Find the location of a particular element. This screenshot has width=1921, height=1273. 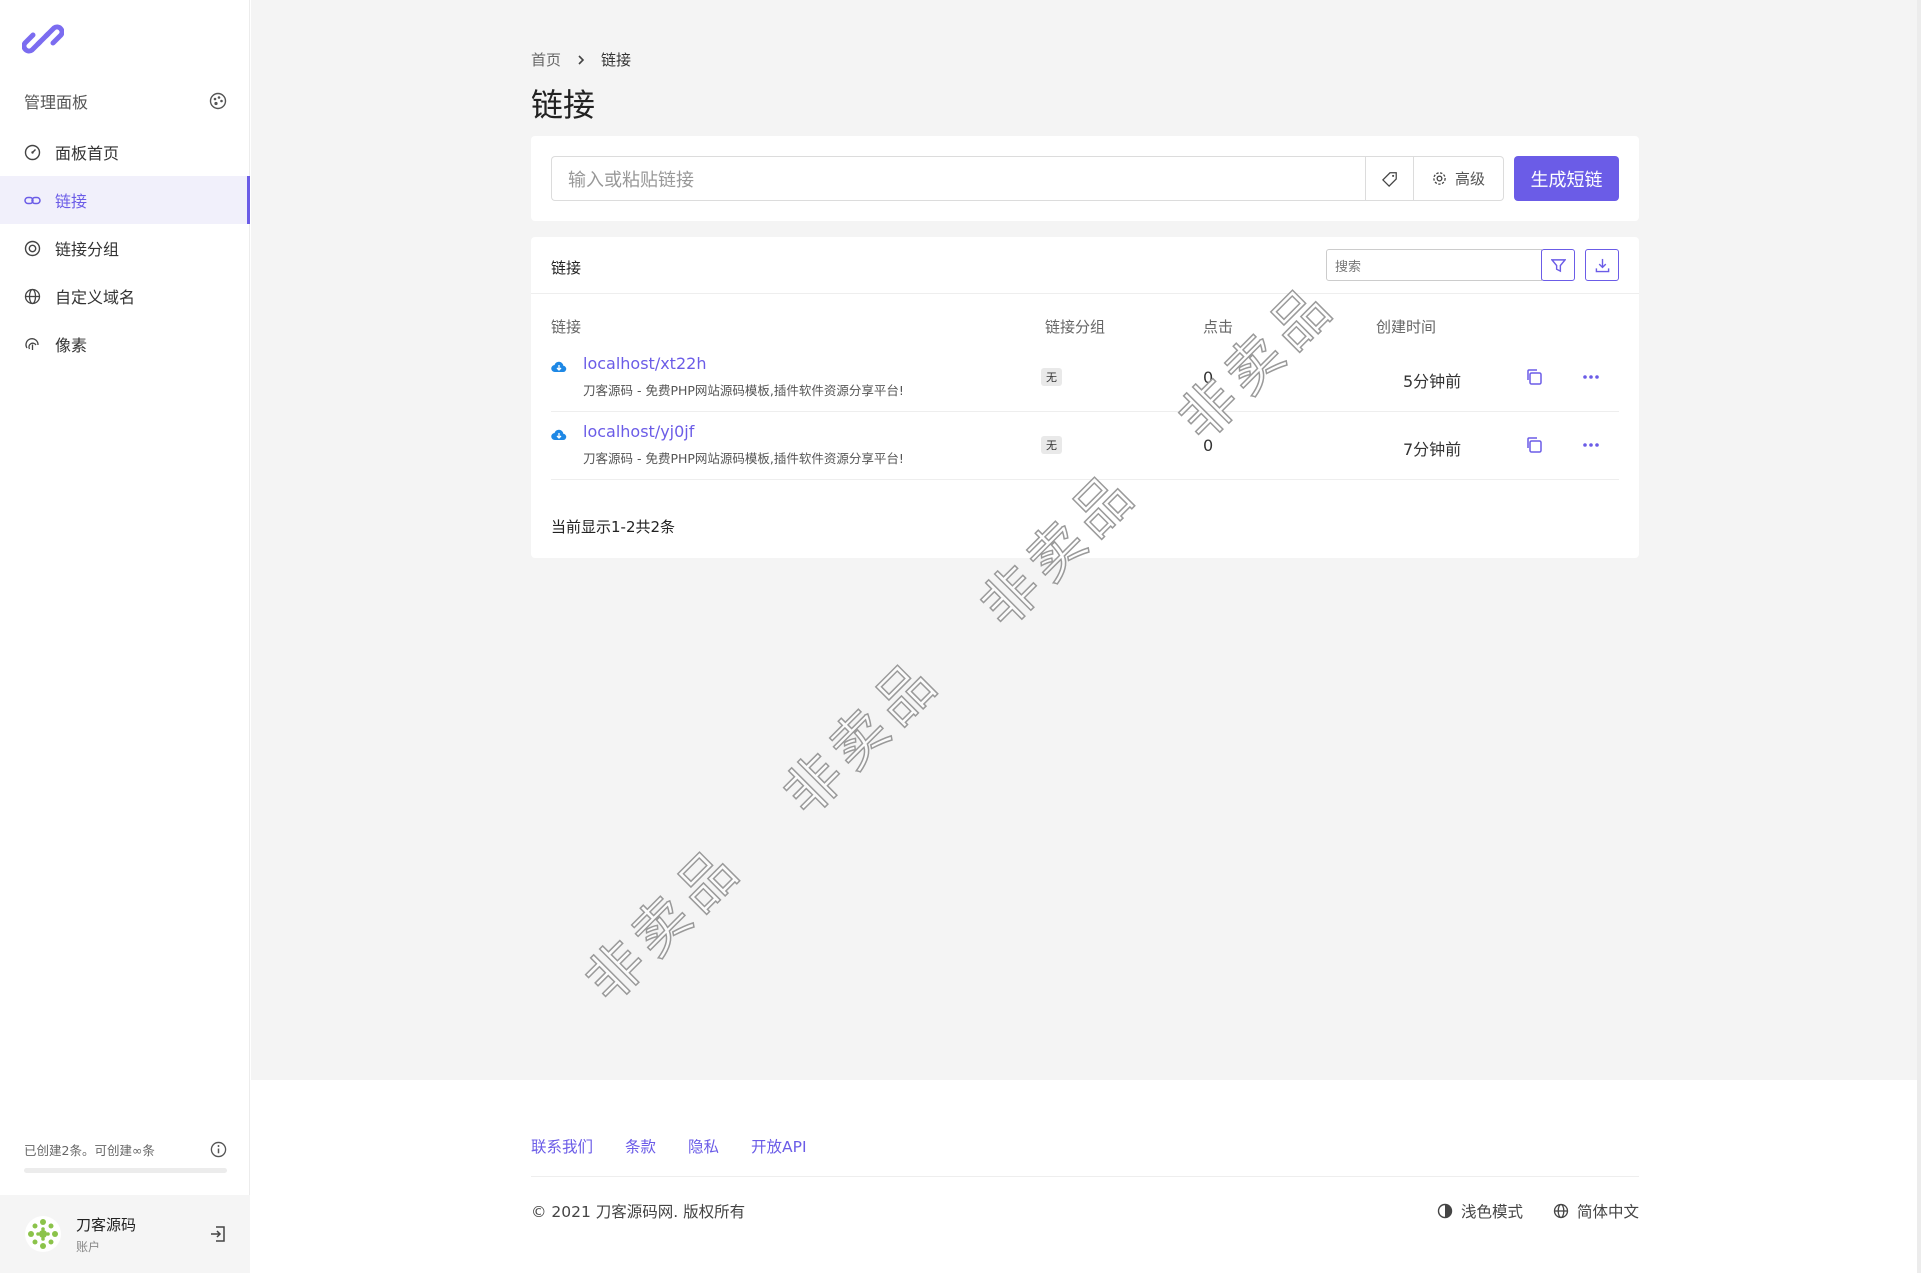

tag-icon is located at coordinates (1389, 179).